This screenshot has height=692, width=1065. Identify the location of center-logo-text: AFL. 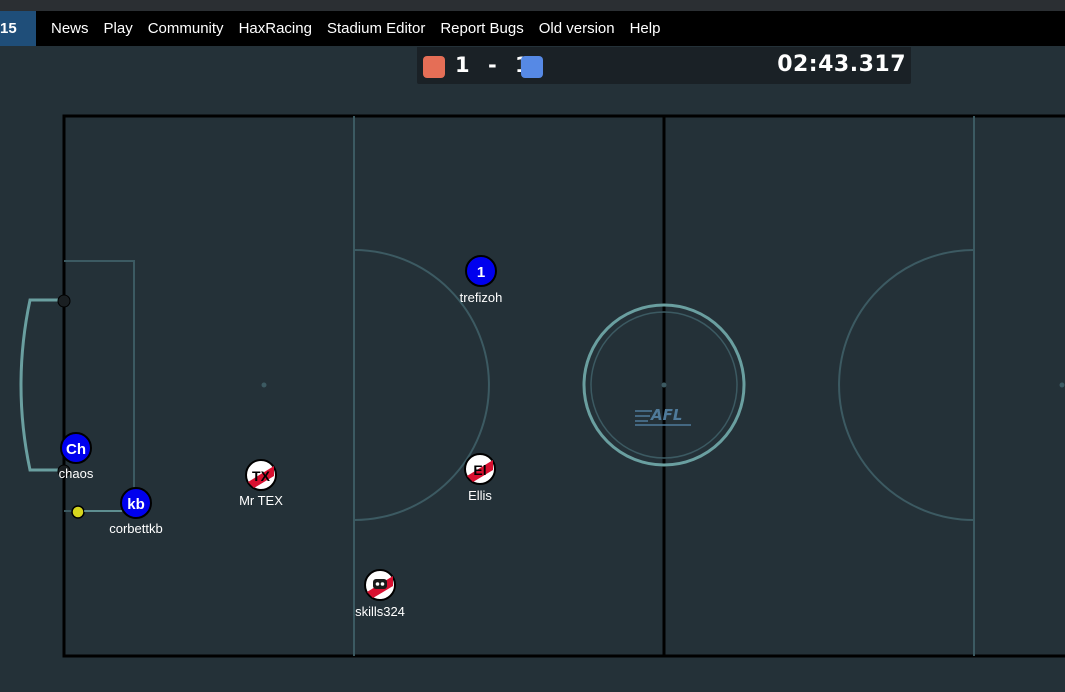
(666, 415).